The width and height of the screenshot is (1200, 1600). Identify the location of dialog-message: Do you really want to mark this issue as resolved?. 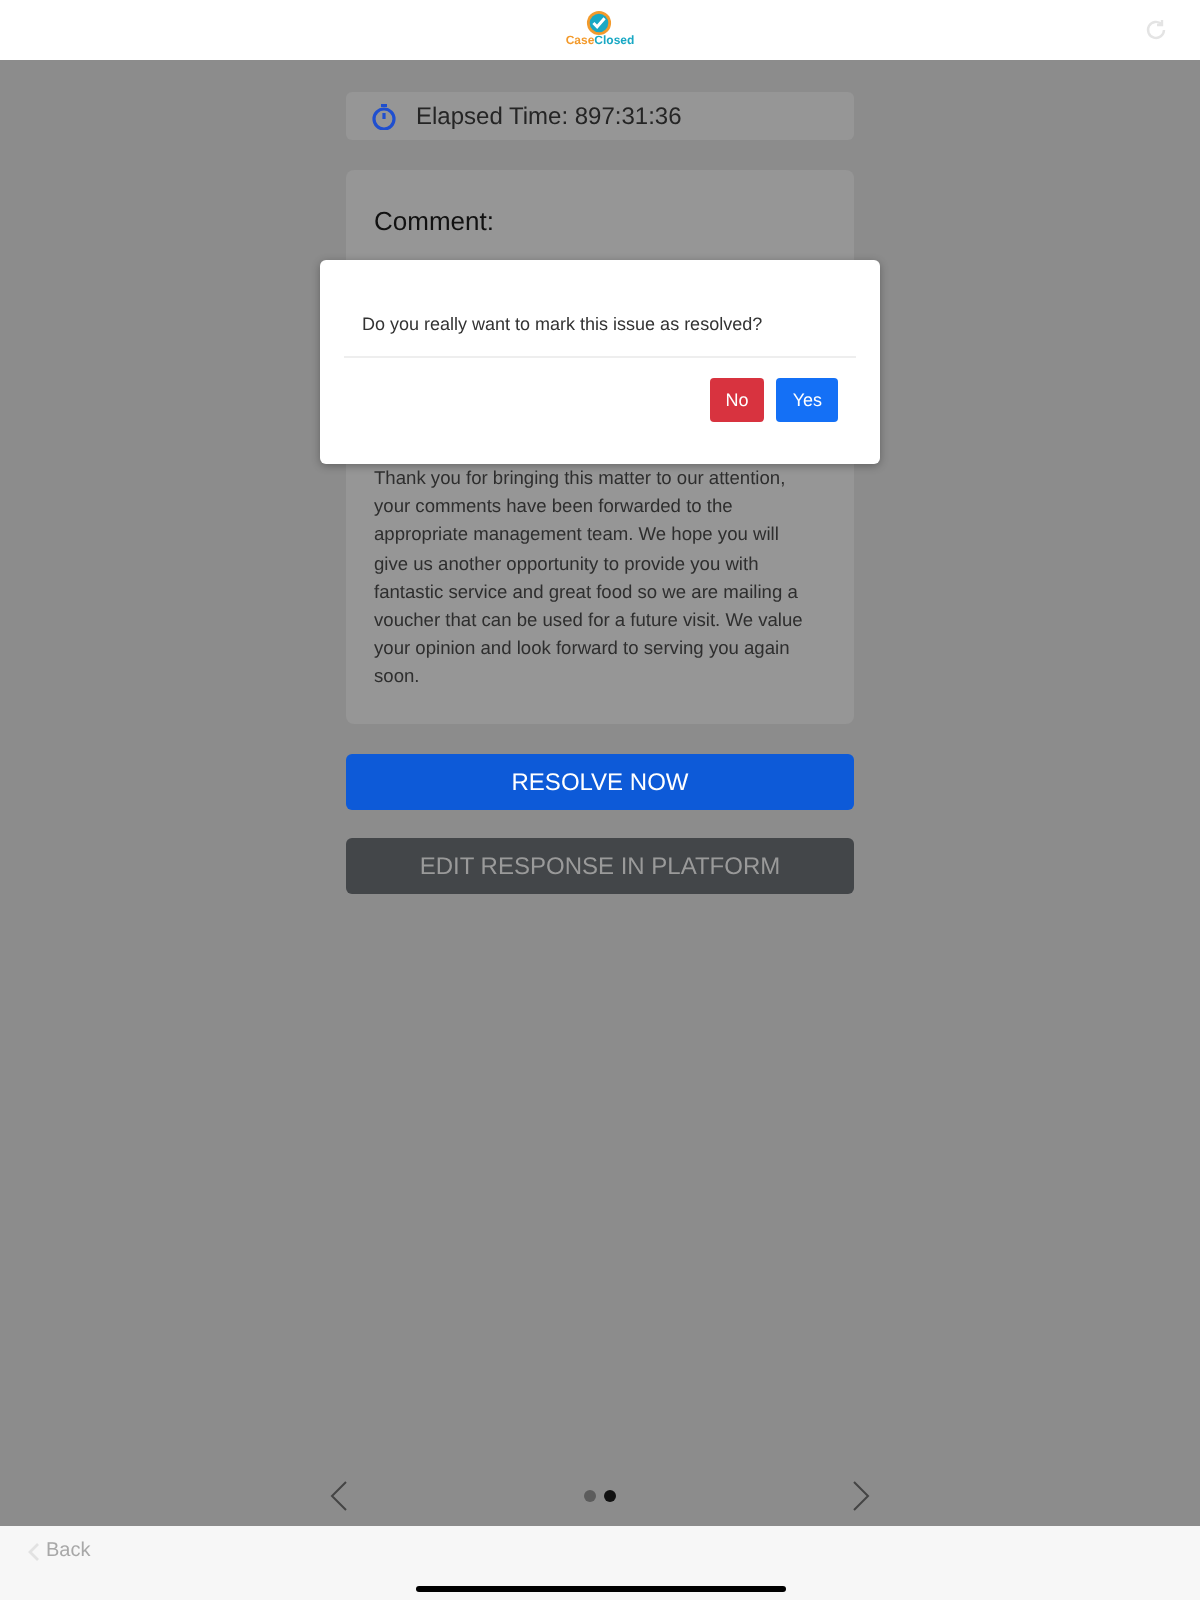
(562, 323).